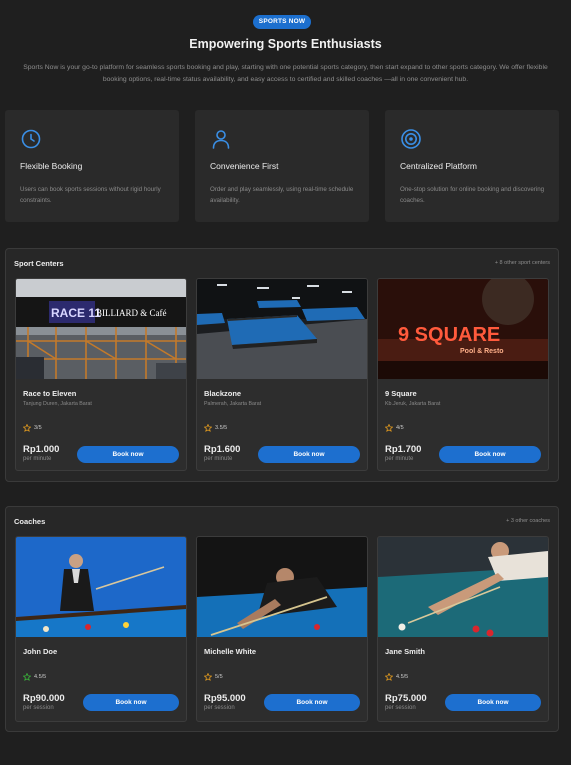  I want to click on rating-value: 5/5, so click(219, 677).